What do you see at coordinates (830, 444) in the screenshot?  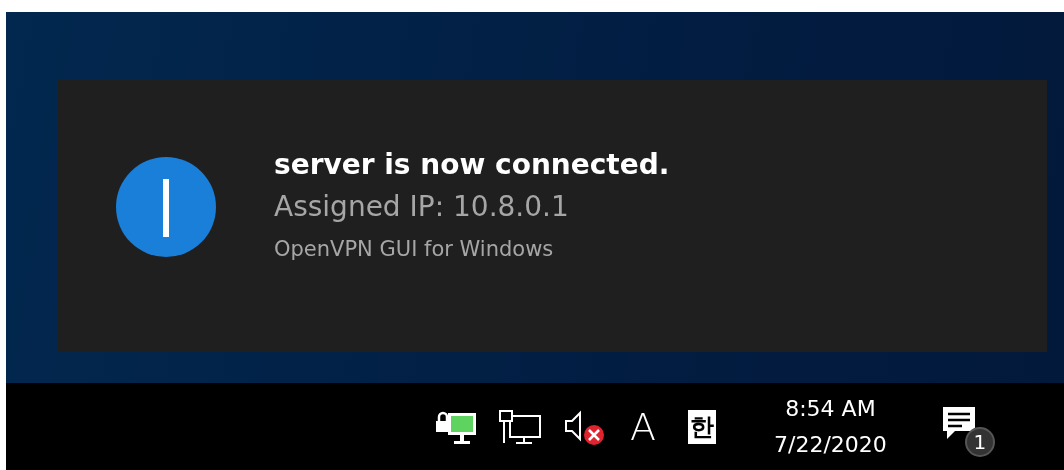 I see `clock-date: 7/22/2020` at bounding box center [830, 444].